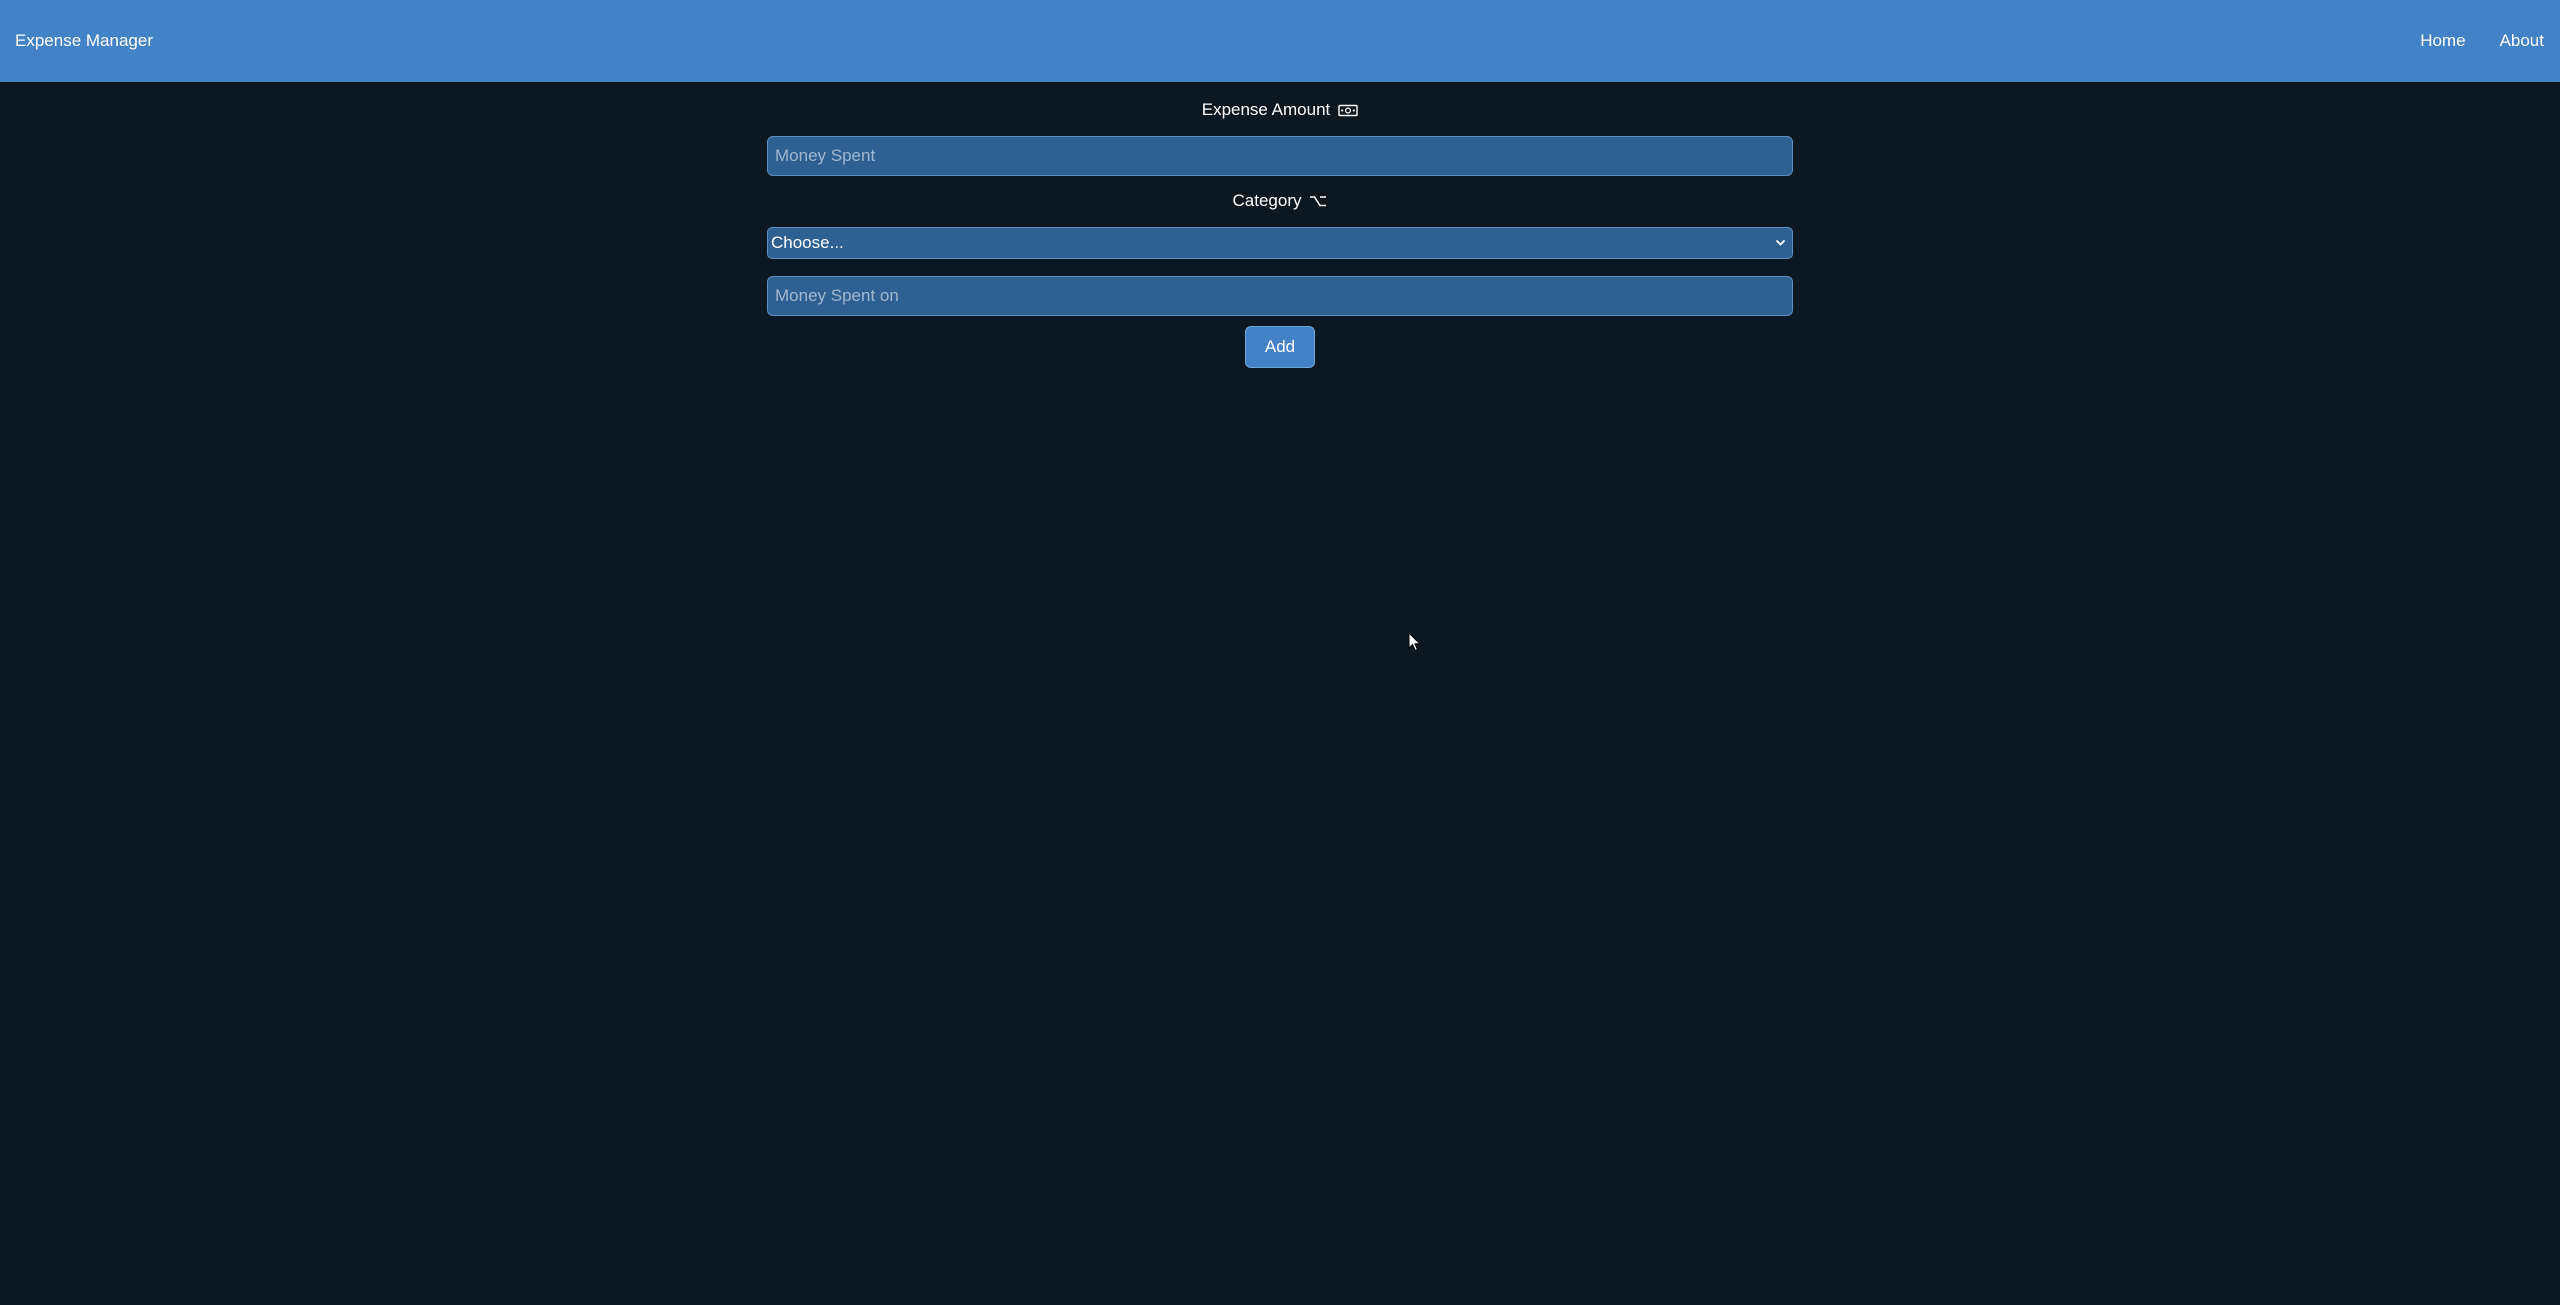 The height and width of the screenshot is (1305, 2560). What do you see at coordinates (2522, 41) in the screenshot?
I see `nav-link-about: About` at bounding box center [2522, 41].